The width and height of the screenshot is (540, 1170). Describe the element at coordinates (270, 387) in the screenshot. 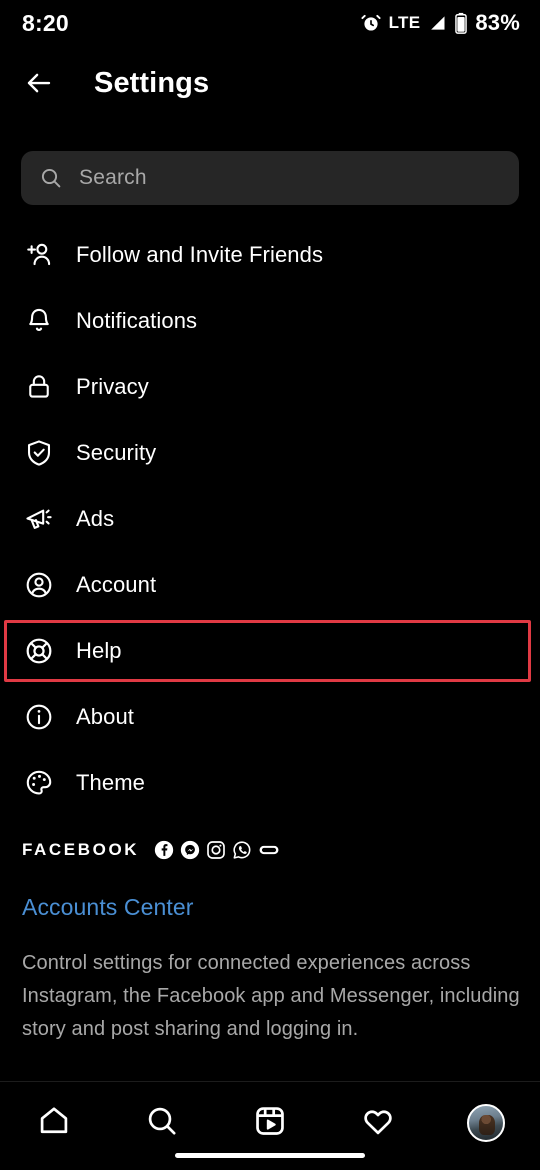

I see `menu-item-privacy: Privacy` at that location.